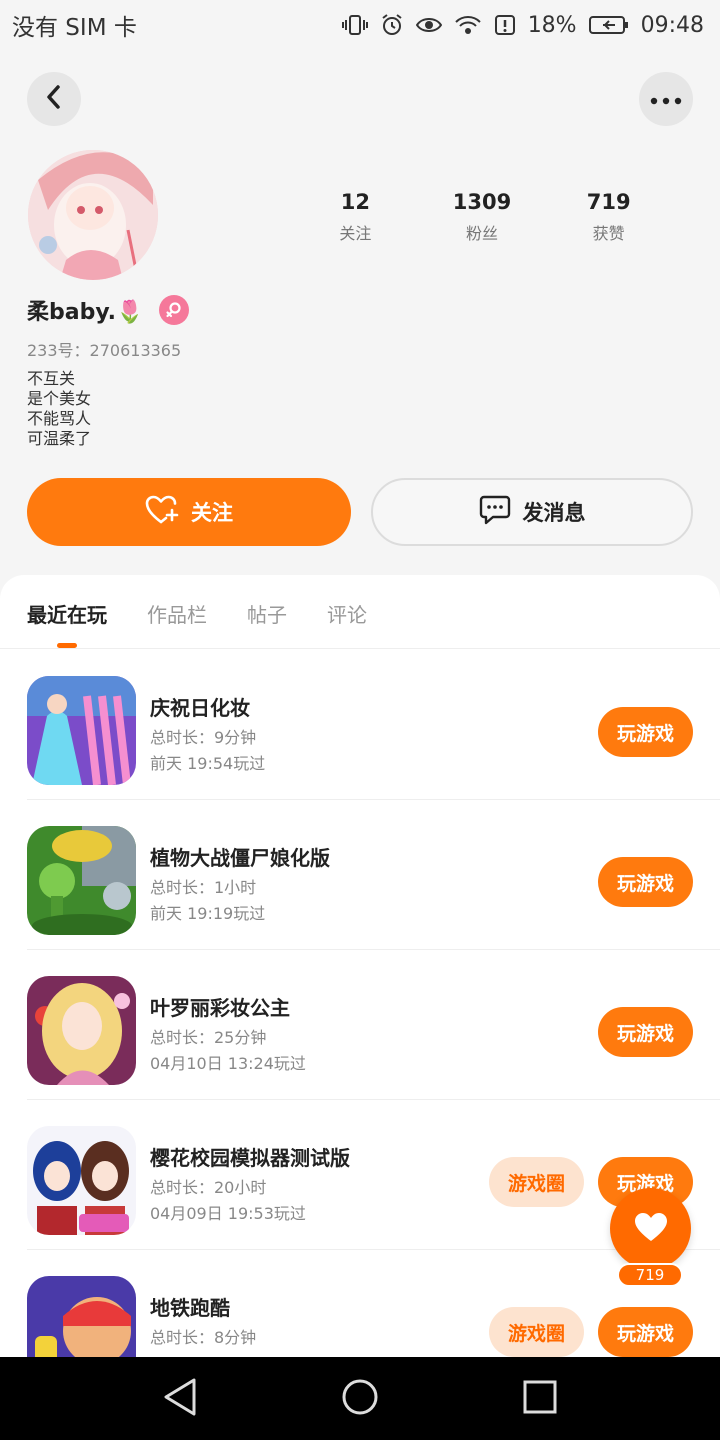  What do you see at coordinates (208, 913) in the screenshot?
I see `game-last-played: 前天 19:19玩过` at bounding box center [208, 913].